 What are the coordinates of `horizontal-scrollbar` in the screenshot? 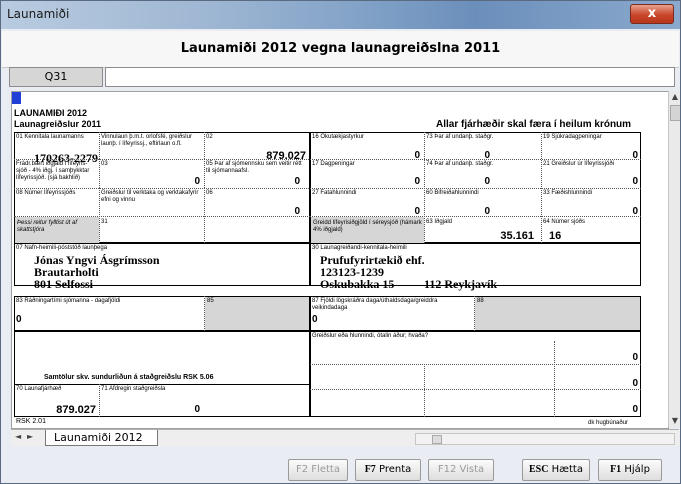 It's located at (545, 439).